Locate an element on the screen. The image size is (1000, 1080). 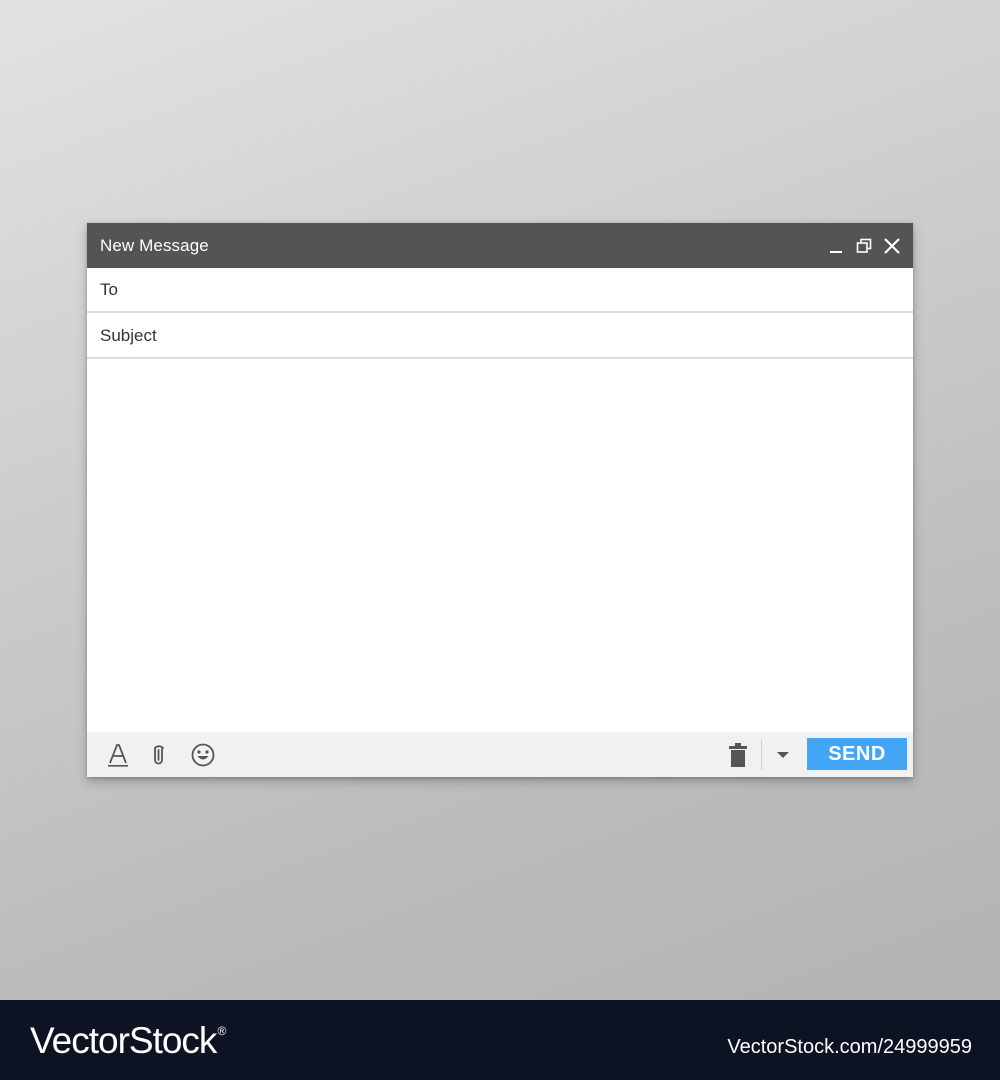
attachment-icon is located at coordinates (159, 755).